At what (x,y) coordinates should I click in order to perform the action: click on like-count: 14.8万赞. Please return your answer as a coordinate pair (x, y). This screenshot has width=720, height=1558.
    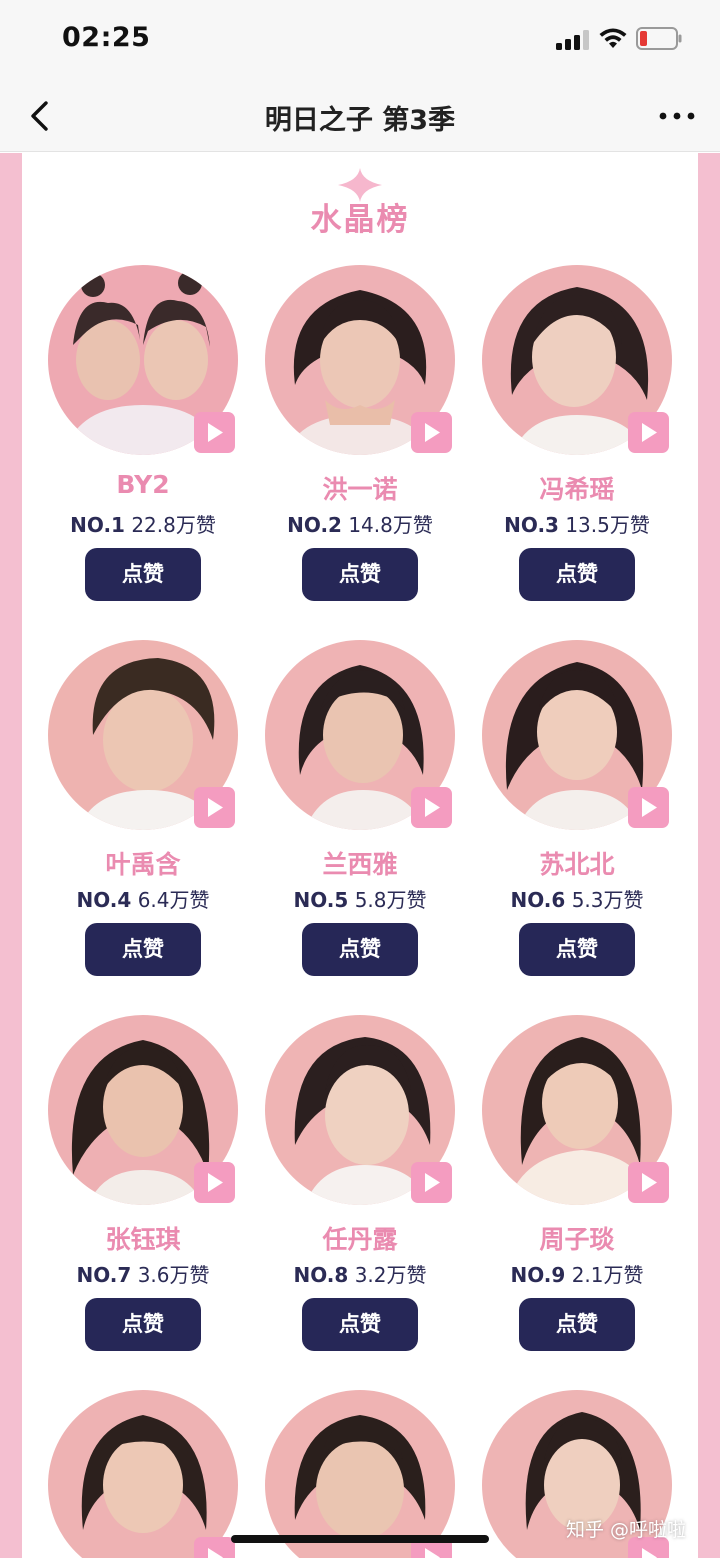
    Looking at the image, I should click on (390, 525).